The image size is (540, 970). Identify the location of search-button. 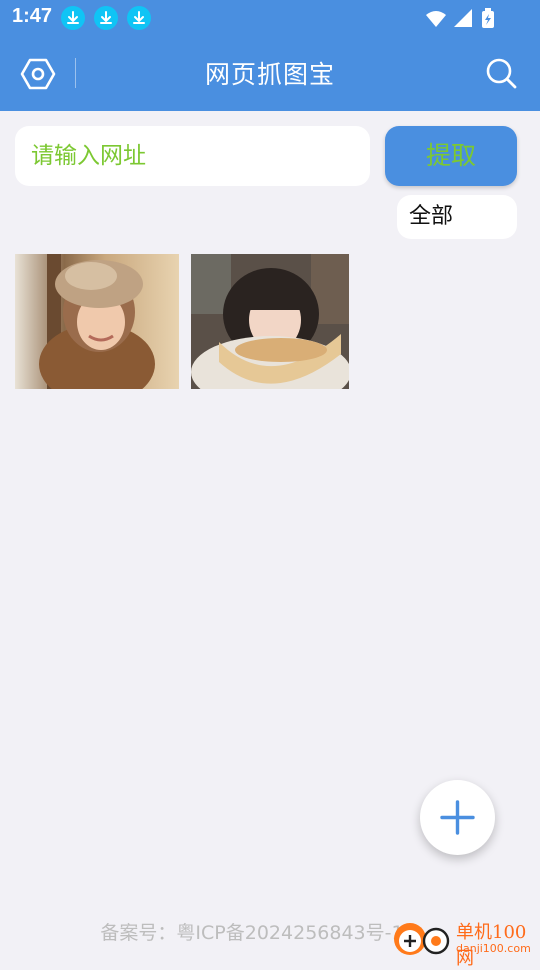
(501, 73).